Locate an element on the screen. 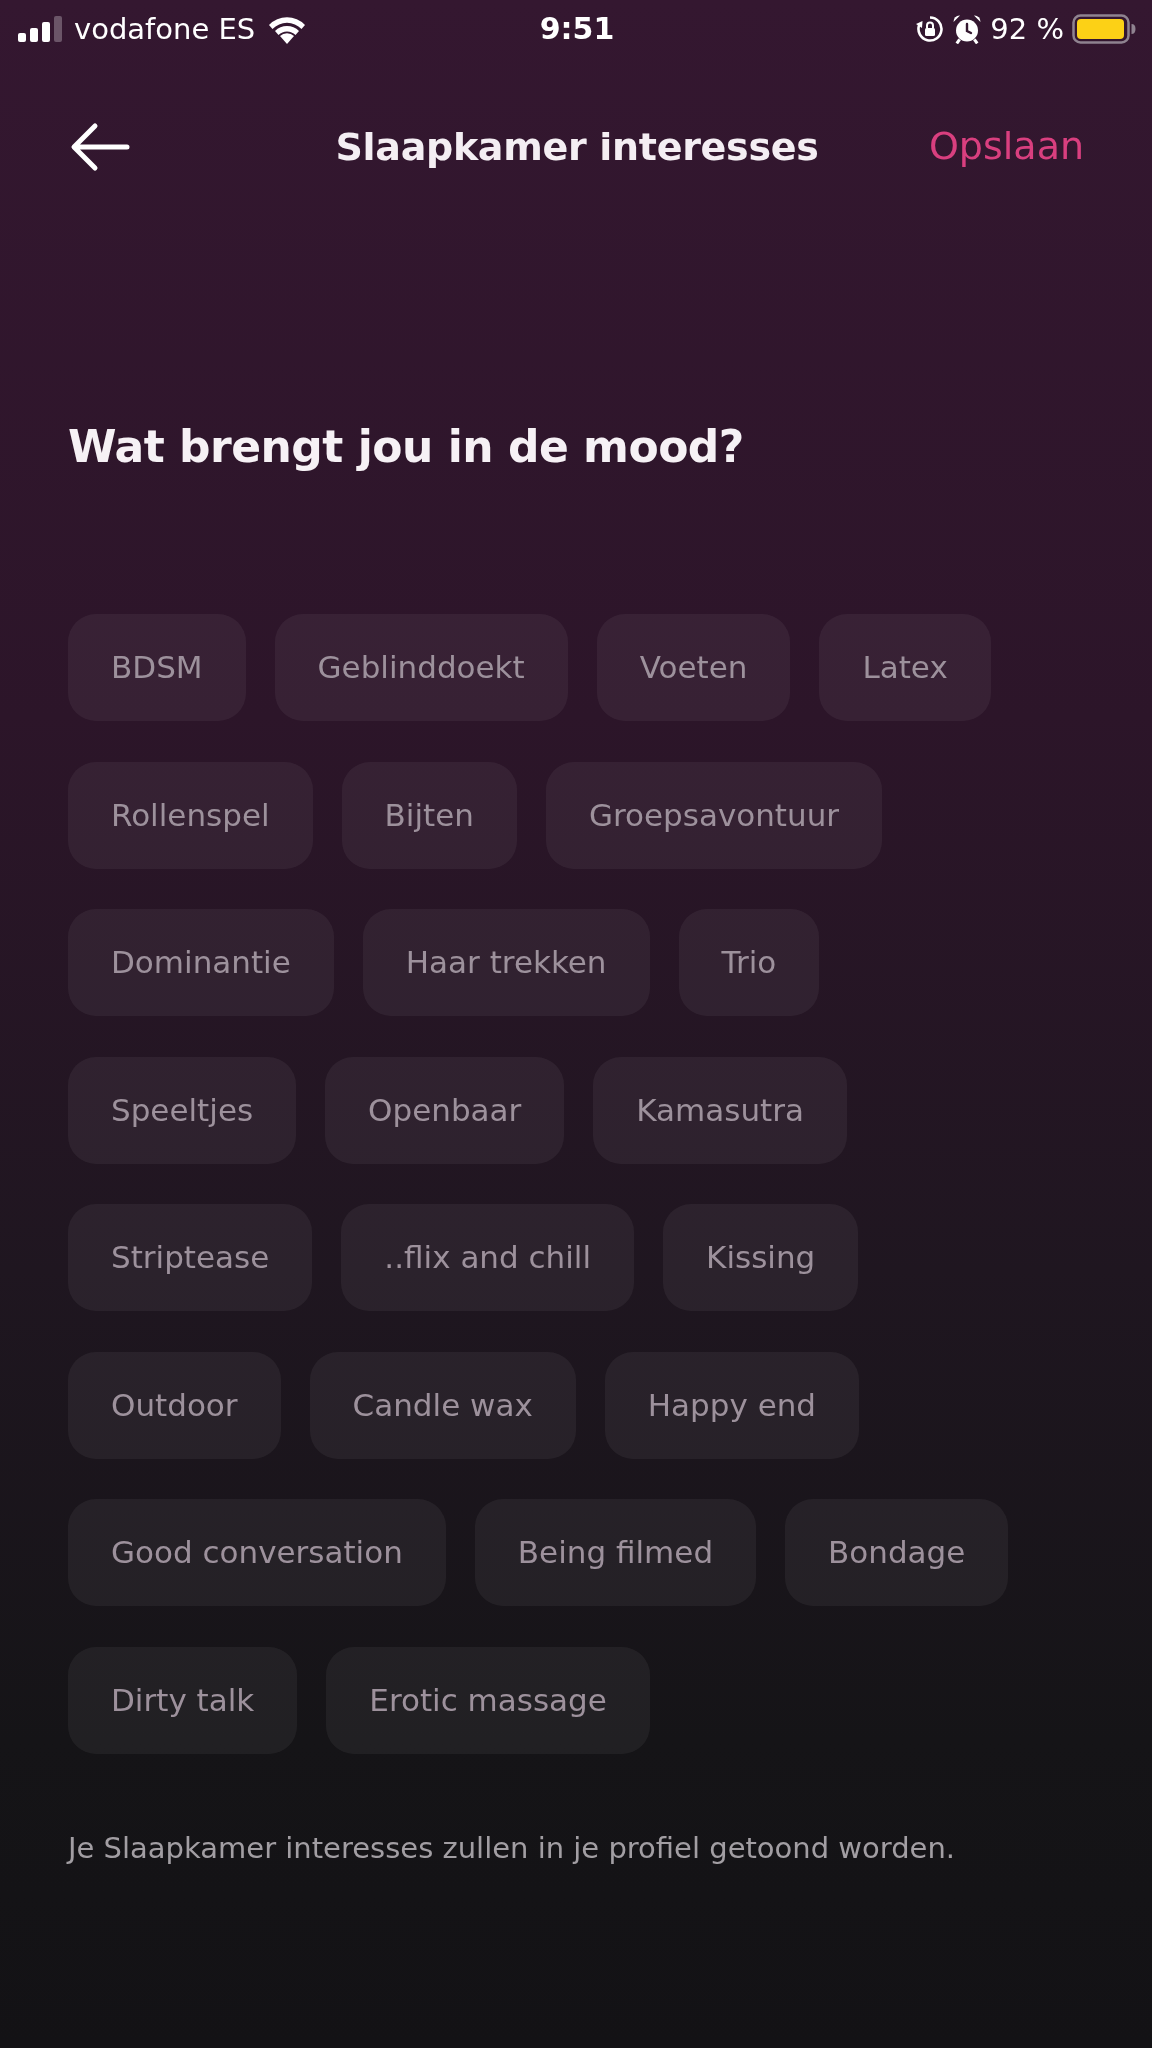  interest-chip: Being filmed is located at coordinates (615, 1552).